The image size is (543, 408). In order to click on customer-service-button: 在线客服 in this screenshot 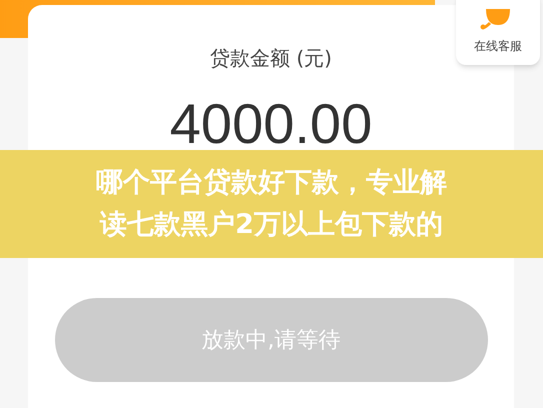, I will do `click(498, 32)`.